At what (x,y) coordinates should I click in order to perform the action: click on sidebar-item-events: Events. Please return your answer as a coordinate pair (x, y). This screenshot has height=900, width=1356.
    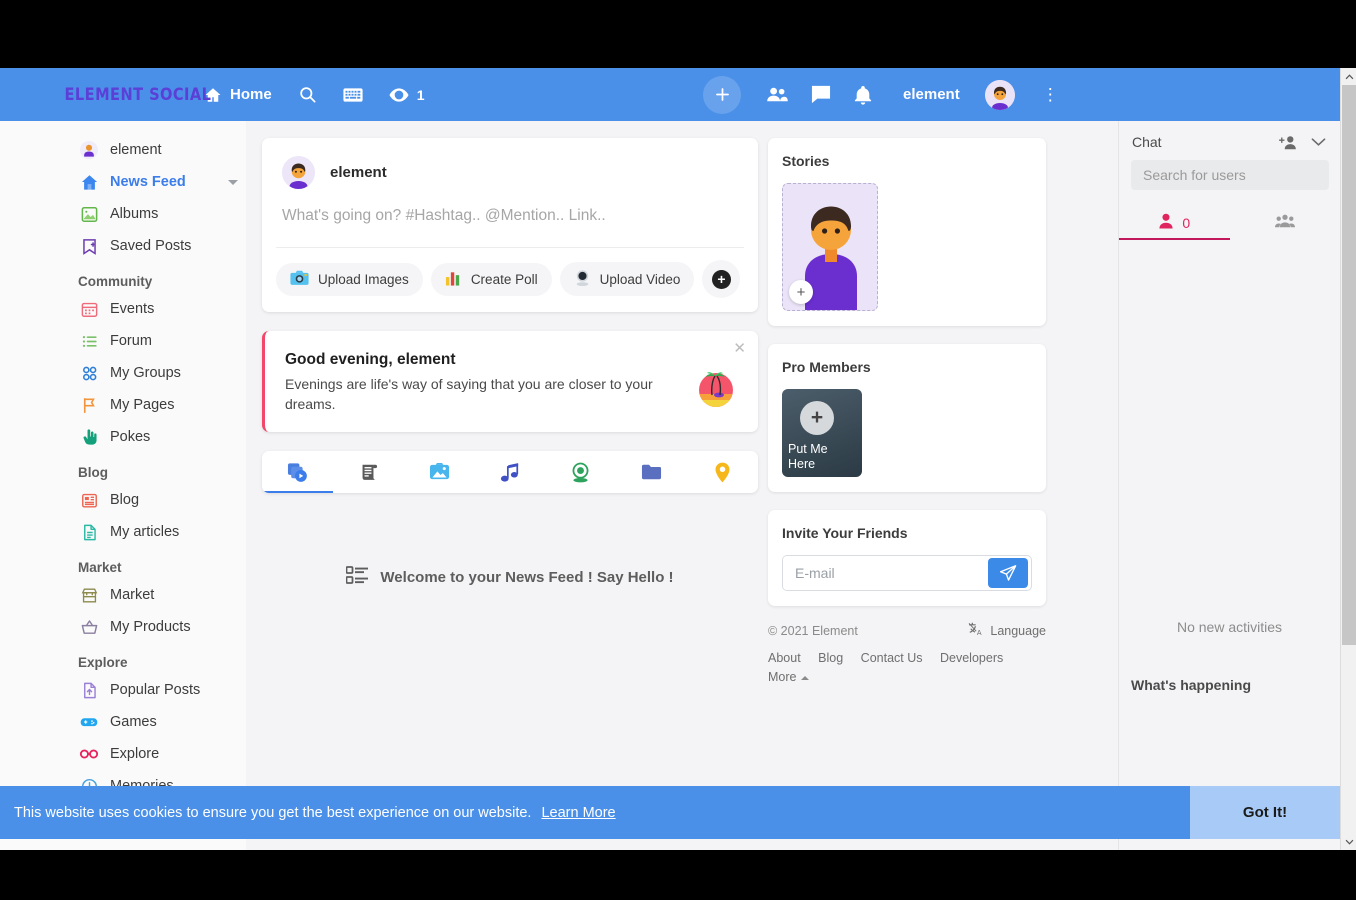
    Looking at the image, I should click on (123, 309).